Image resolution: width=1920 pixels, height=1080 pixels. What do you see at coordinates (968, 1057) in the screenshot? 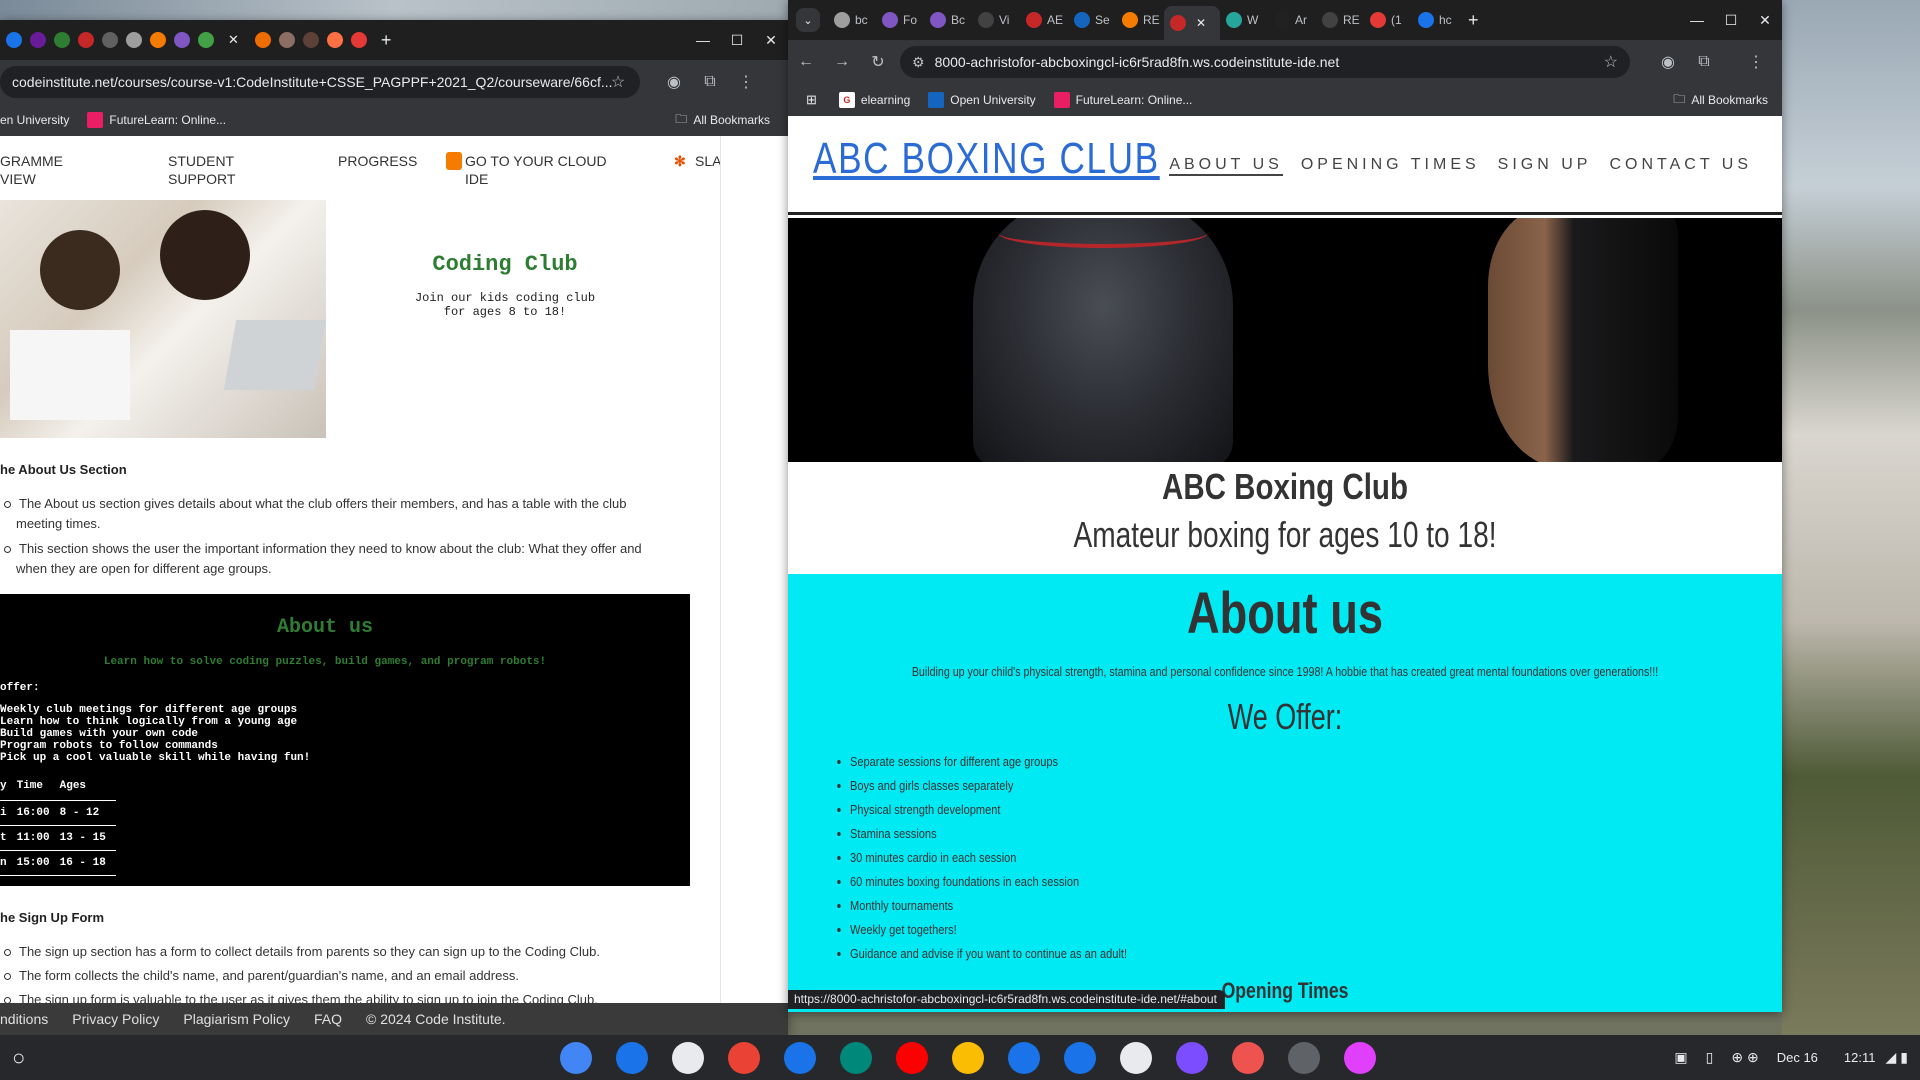
I see `photos-icon` at bounding box center [968, 1057].